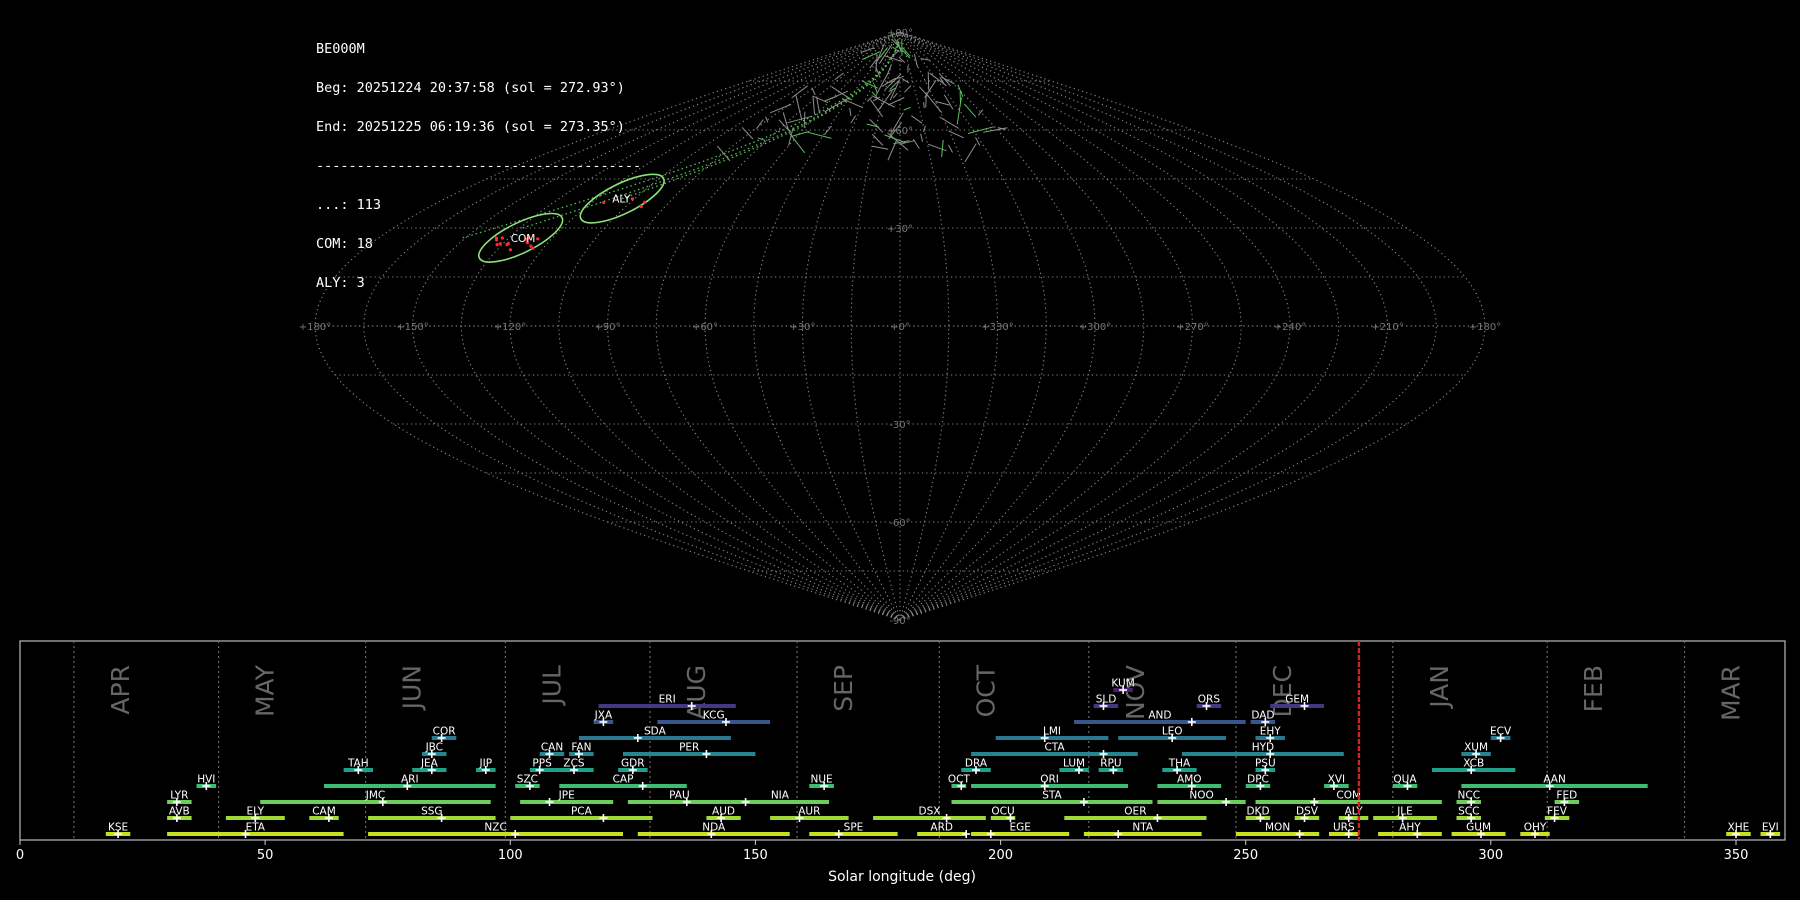 The width and height of the screenshot is (1800, 900). Describe the element at coordinates (256, 812) in the screenshot. I see `shower-code-label: ELY` at that location.